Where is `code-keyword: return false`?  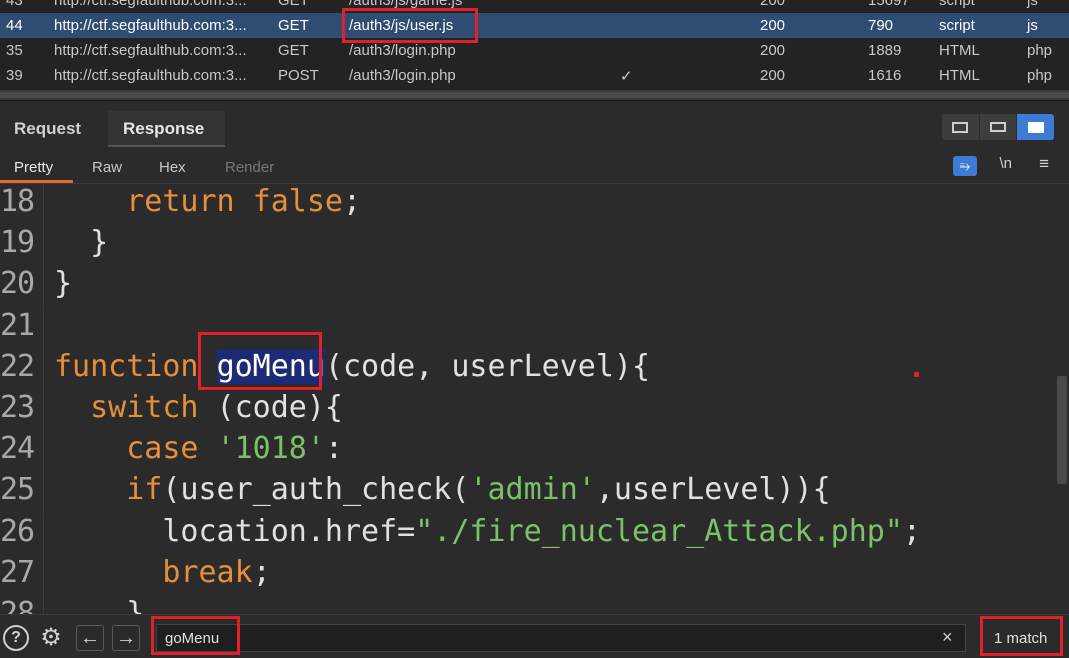
code-keyword: return false is located at coordinates (234, 201).